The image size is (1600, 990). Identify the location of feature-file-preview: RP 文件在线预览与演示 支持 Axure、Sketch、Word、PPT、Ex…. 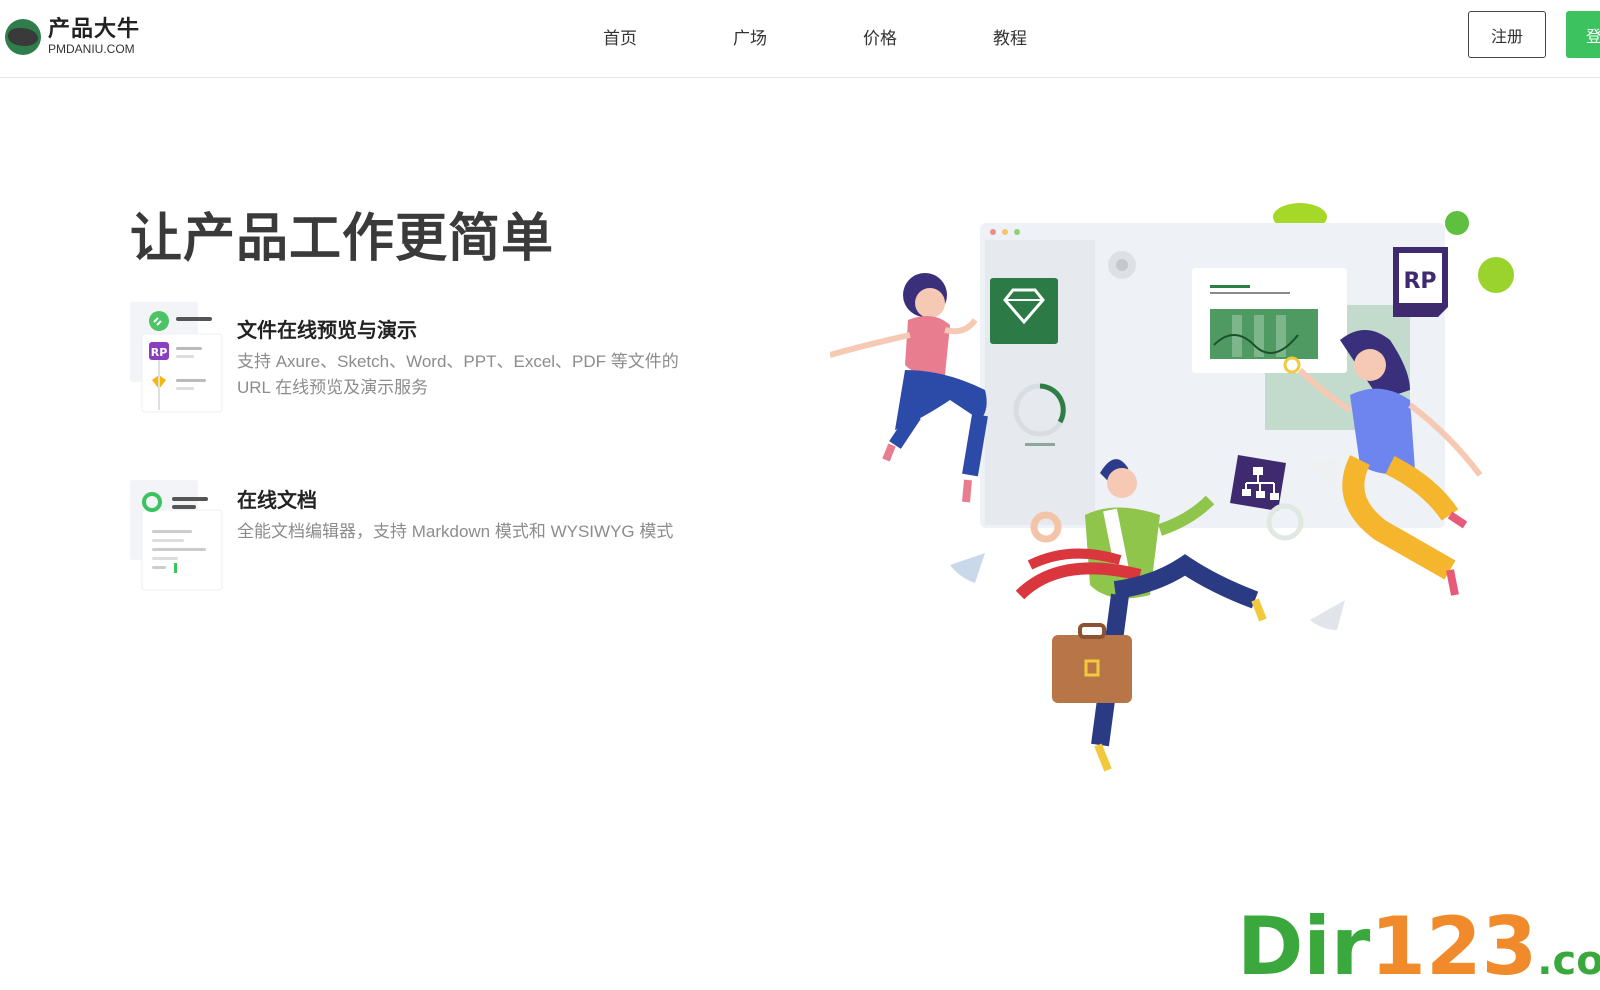
(410, 362).